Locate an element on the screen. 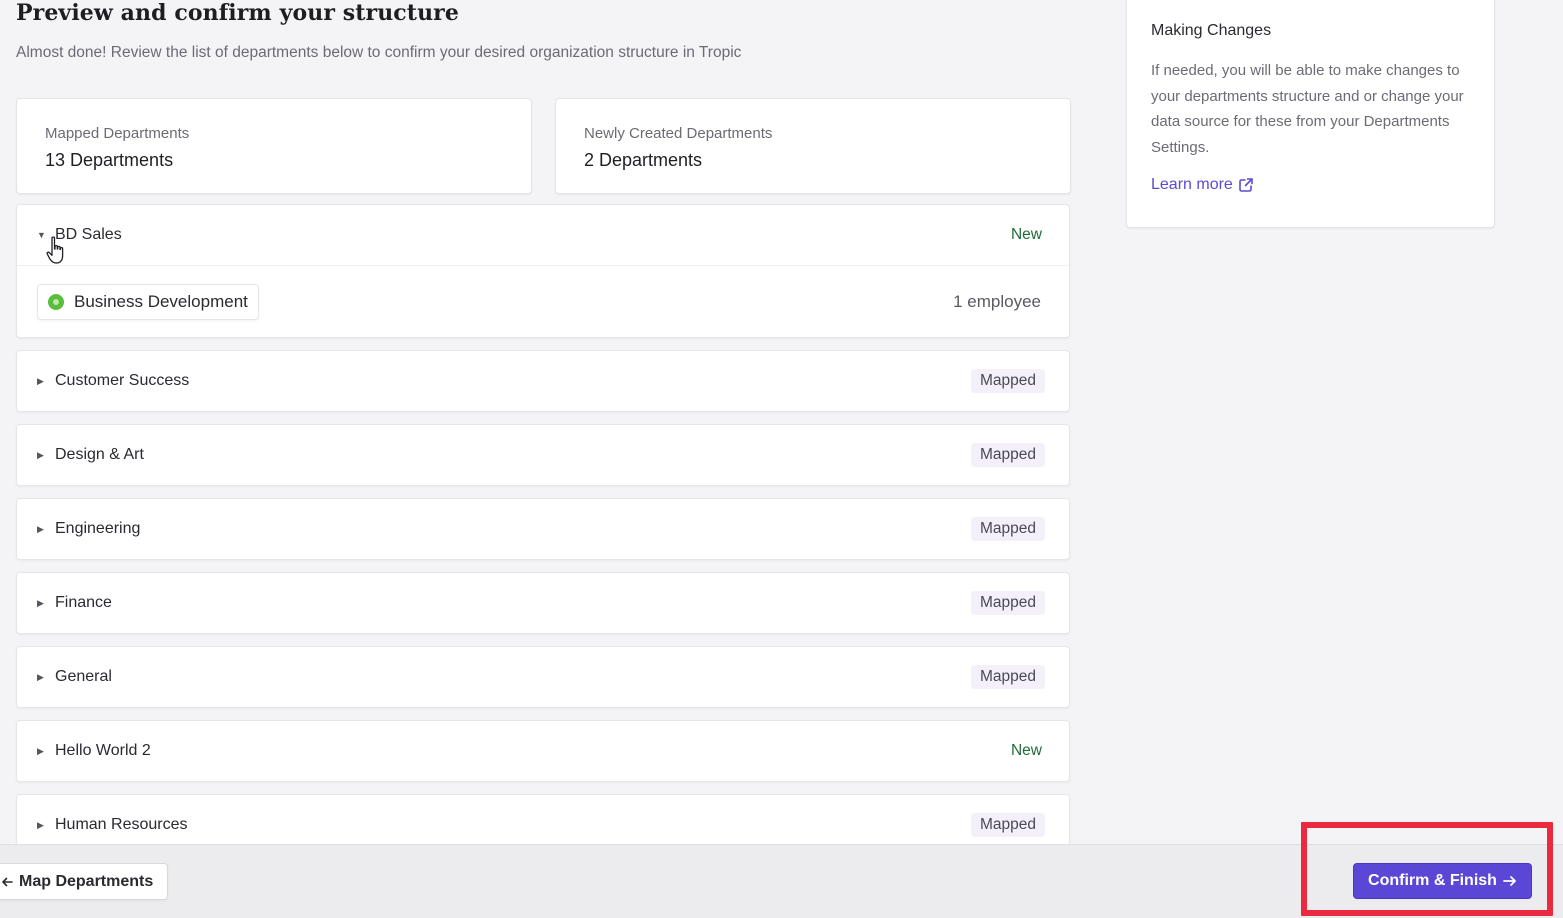 This screenshot has height=918, width=1563. department-item-general: ▶ General Mapped is located at coordinates (543, 677).